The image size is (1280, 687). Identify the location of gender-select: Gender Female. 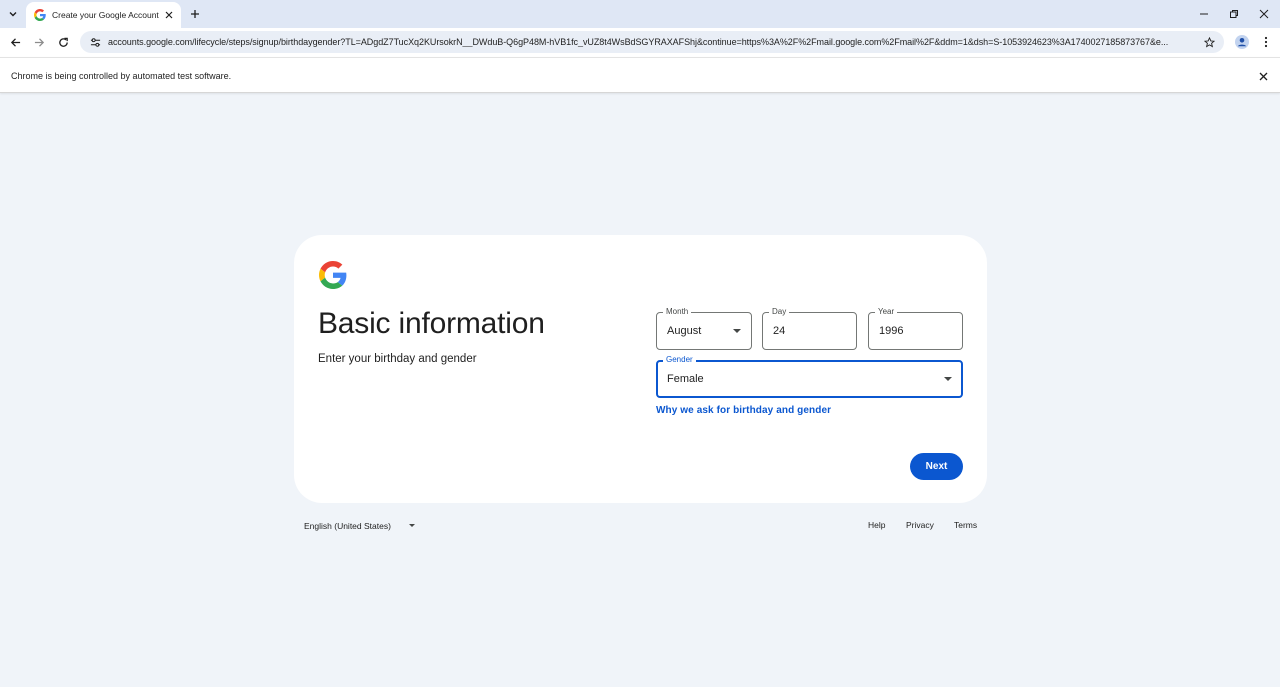
(809, 376).